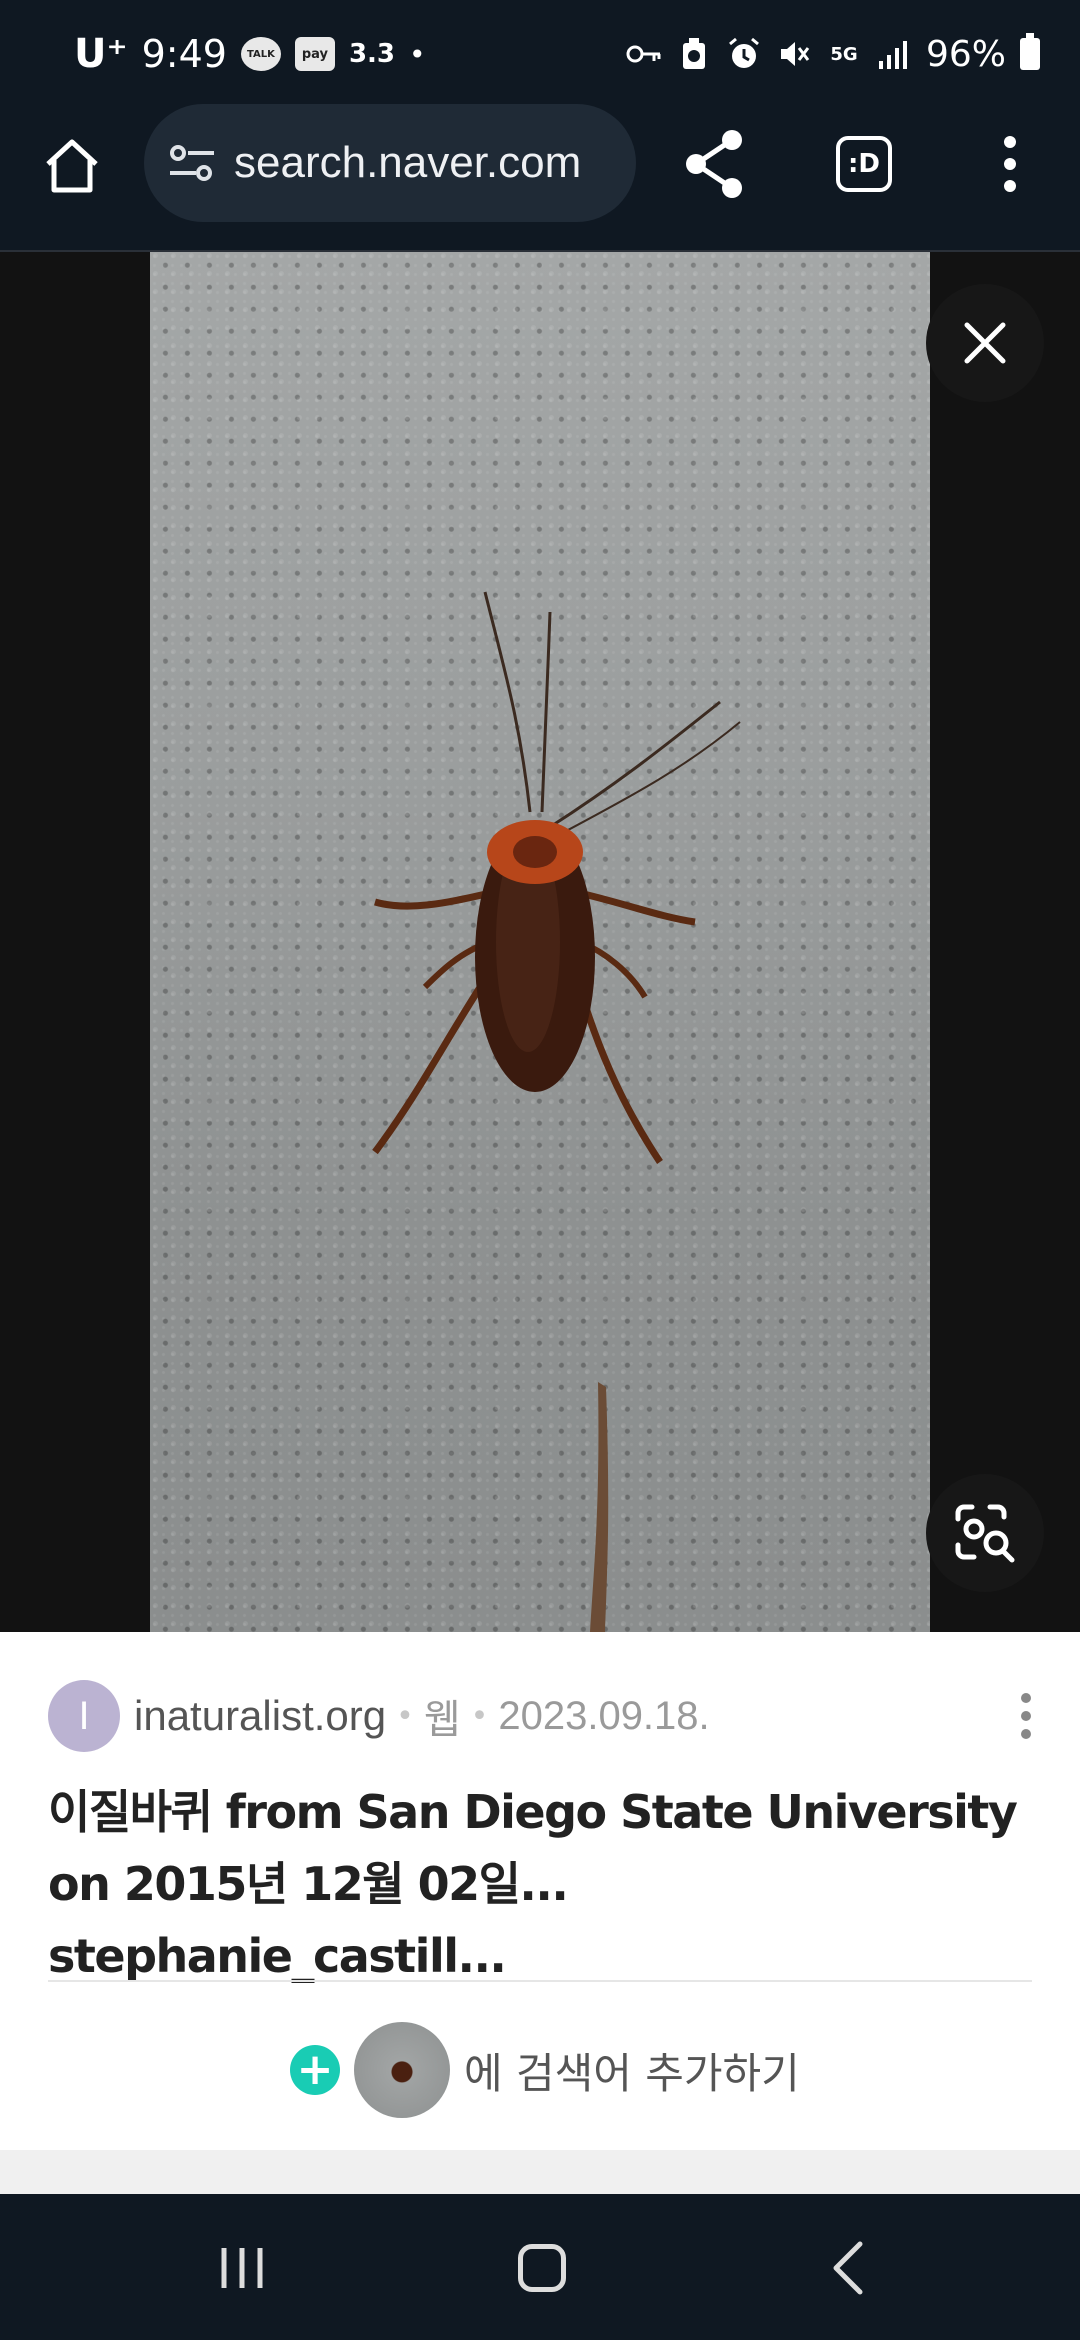 Image resolution: width=1080 pixels, height=2340 pixels. Describe the element at coordinates (192, 163) in the screenshot. I see `tune-icon` at that location.